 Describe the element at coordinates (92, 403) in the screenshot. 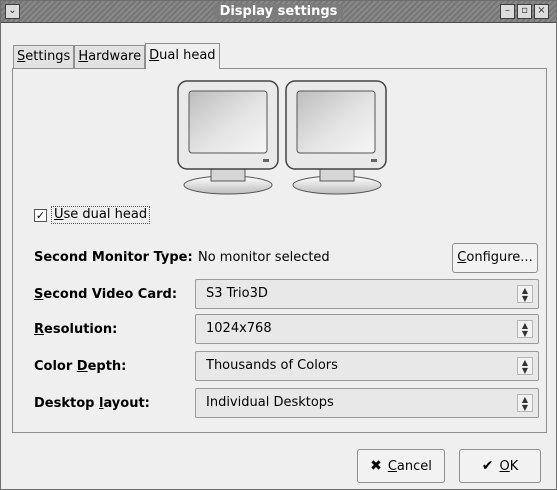

I see `desktop-layout-label: Desktop layout:` at that location.